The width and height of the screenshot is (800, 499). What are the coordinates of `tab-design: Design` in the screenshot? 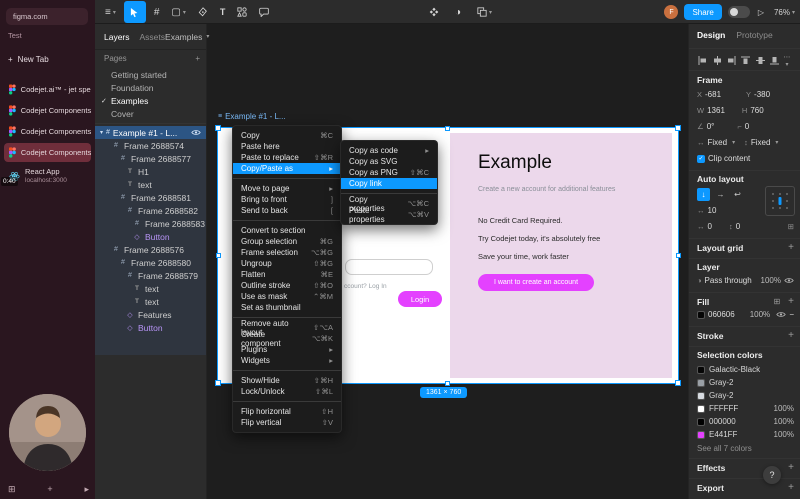 It's located at (711, 35).